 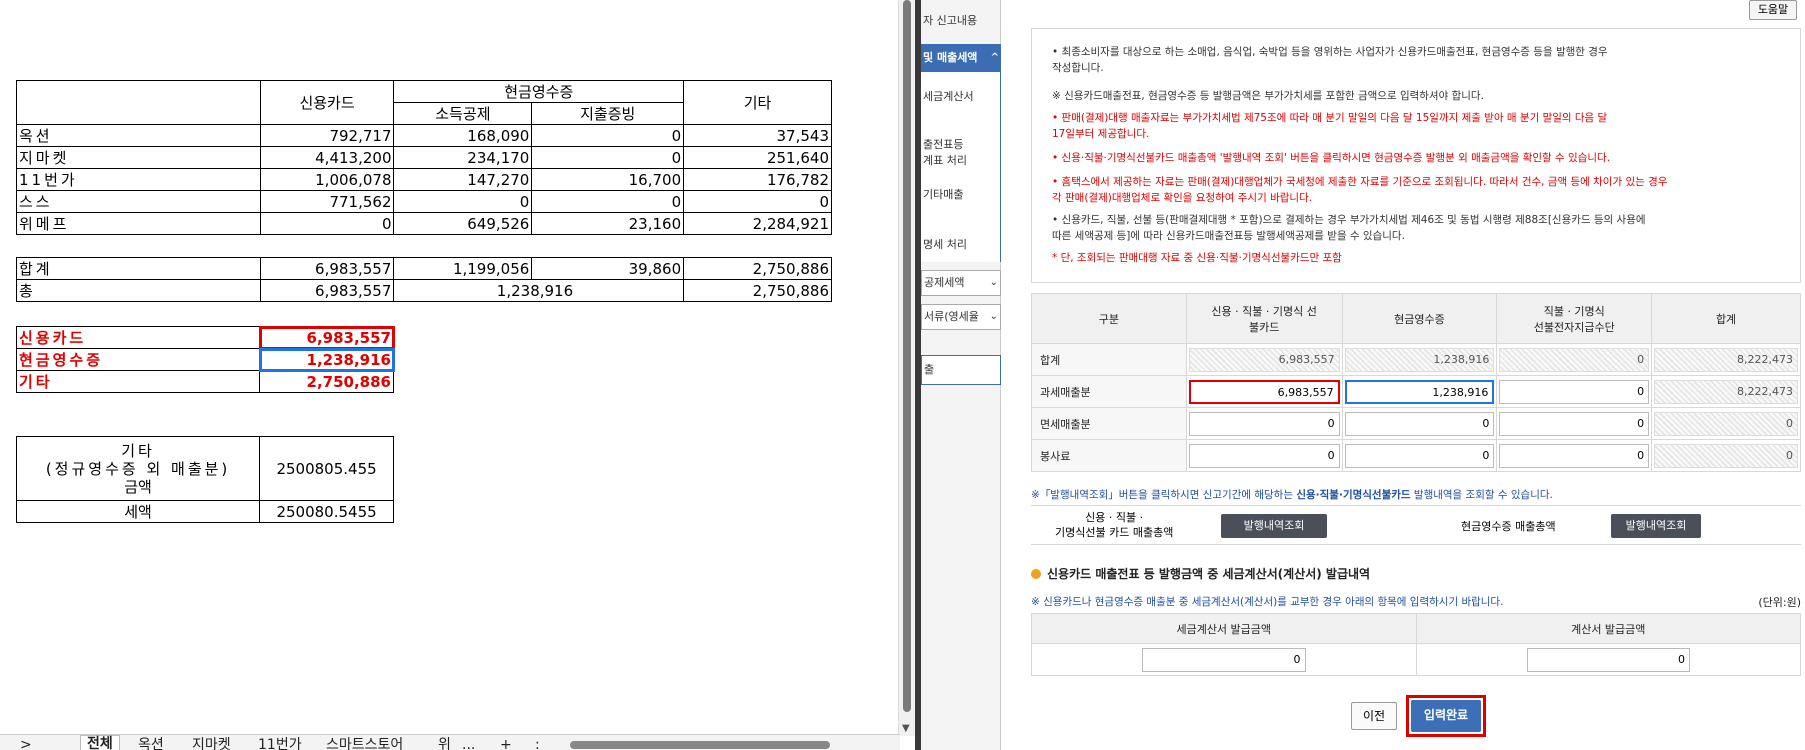 I want to click on calc-value-amount: 2500805.455, so click(x=326, y=468).